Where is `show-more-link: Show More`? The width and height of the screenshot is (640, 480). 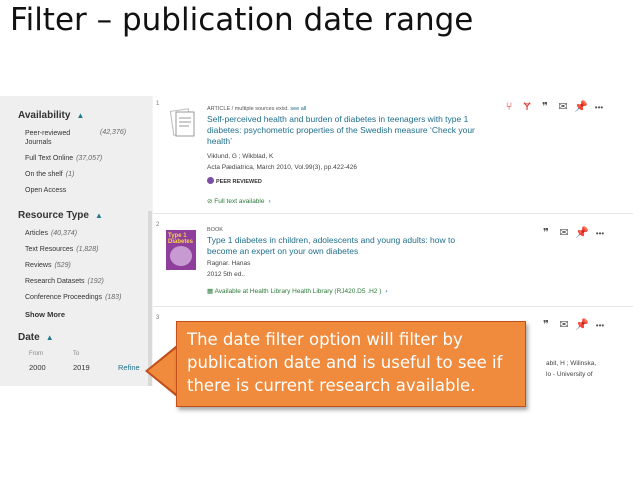
show-more-link: Show More is located at coordinates (45, 314).